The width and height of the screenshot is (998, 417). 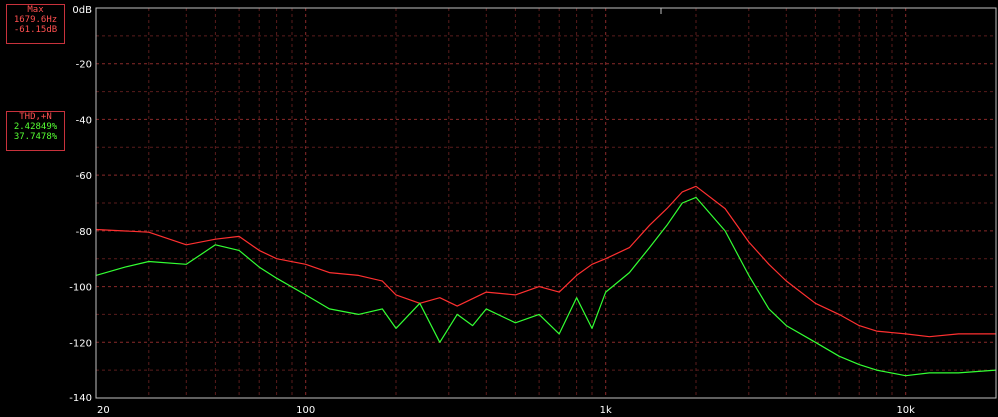 What do you see at coordinates (80, 204) in the screenshot?
I see `y-axis-labels: 0dB -20 -40 -60 -80 -100 -120 -140` at bounding box center [80, 204].